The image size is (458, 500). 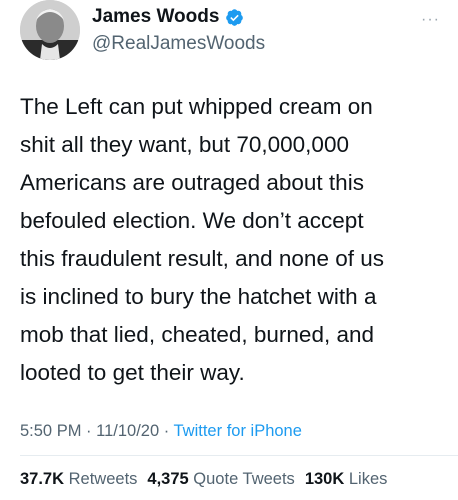 What do you see at coordinates (244, 479) in the screenshot?
I see `quote-tweets-label: Quote Tweets` at bounding box center [244, 479].